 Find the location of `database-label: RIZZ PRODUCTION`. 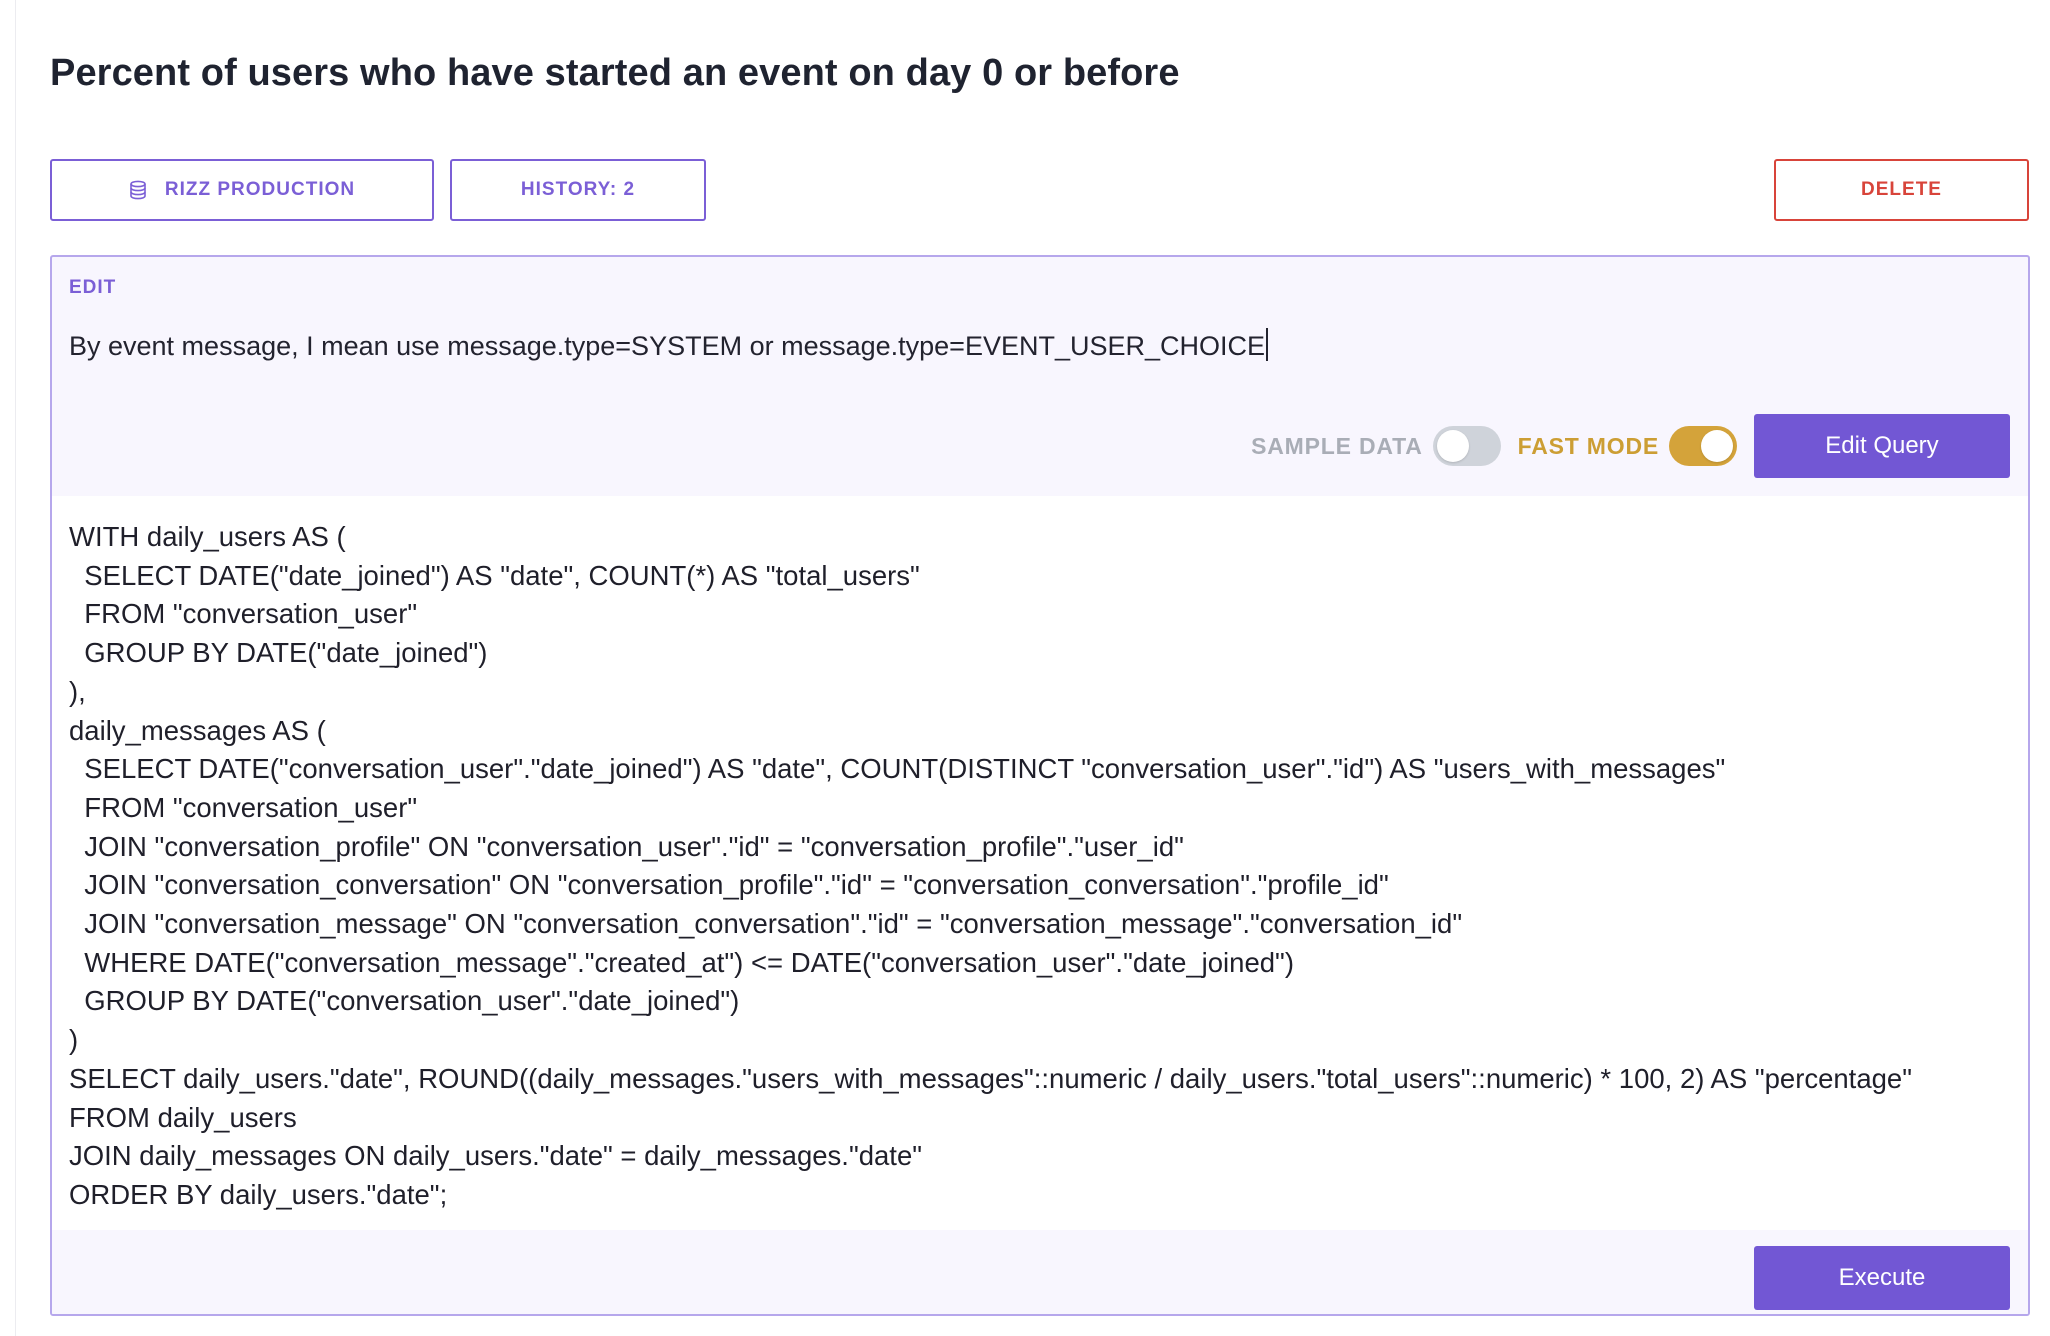

database-label: RIZZ PRODUCTION is located at coordinates (260, 189).